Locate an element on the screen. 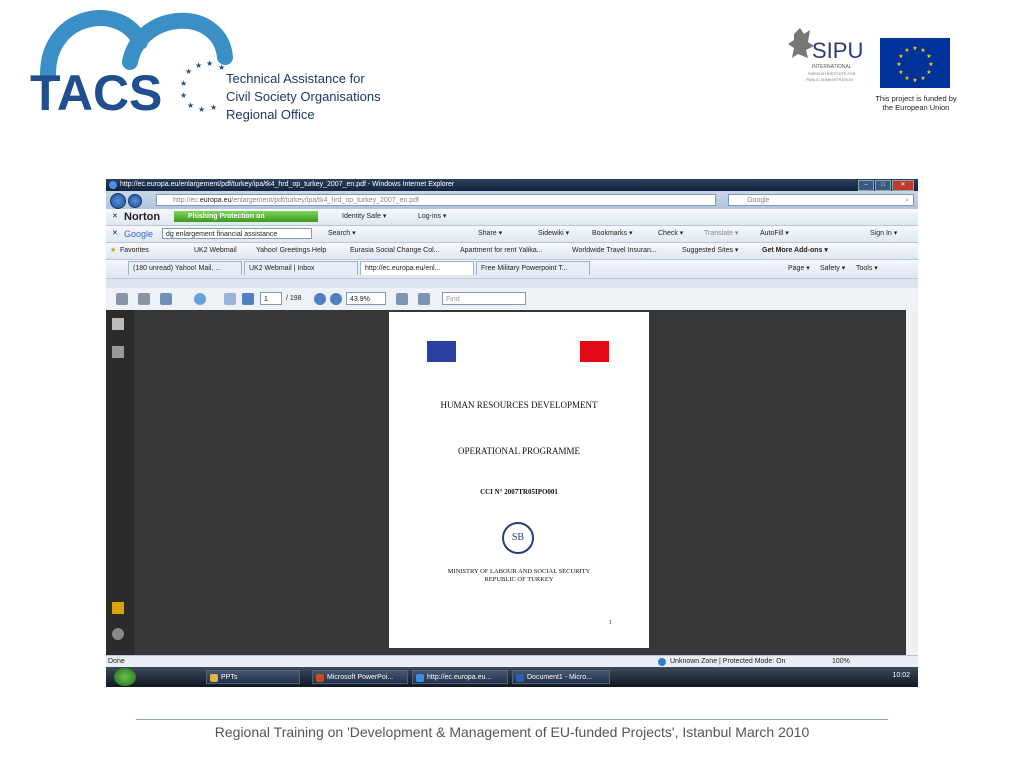  identity-safe-button: Identity Safe ▾ is located at coordinates (364, 217).